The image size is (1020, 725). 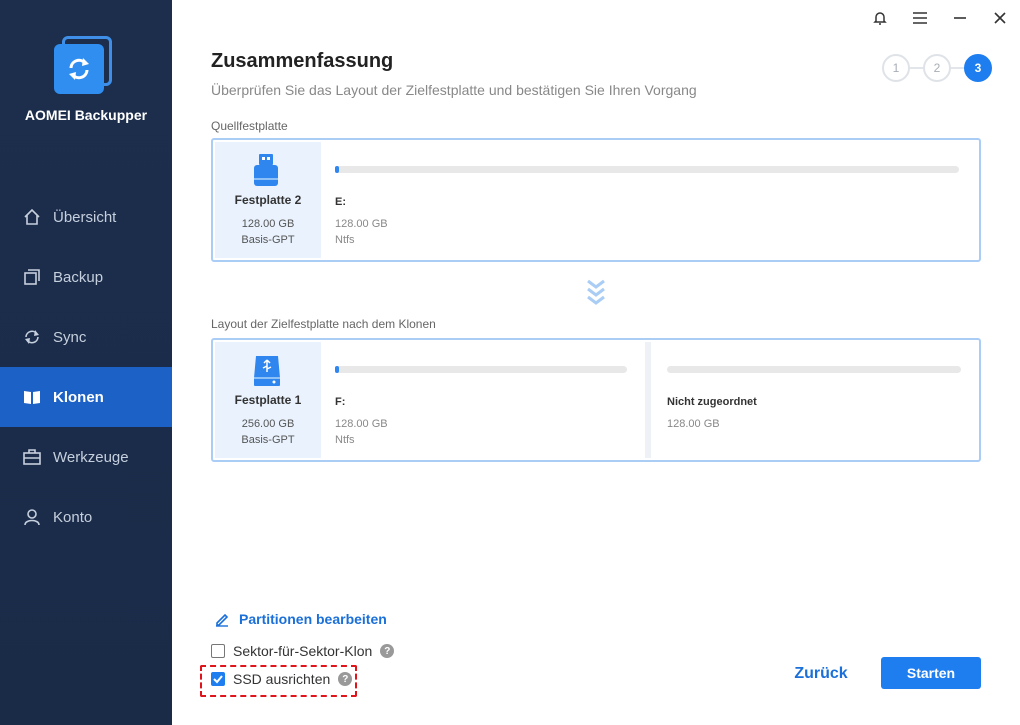 What do you see at coordinates (84, 66) in the screenshot?
I see `app-logo-icon` at bounding box center [84, 66].